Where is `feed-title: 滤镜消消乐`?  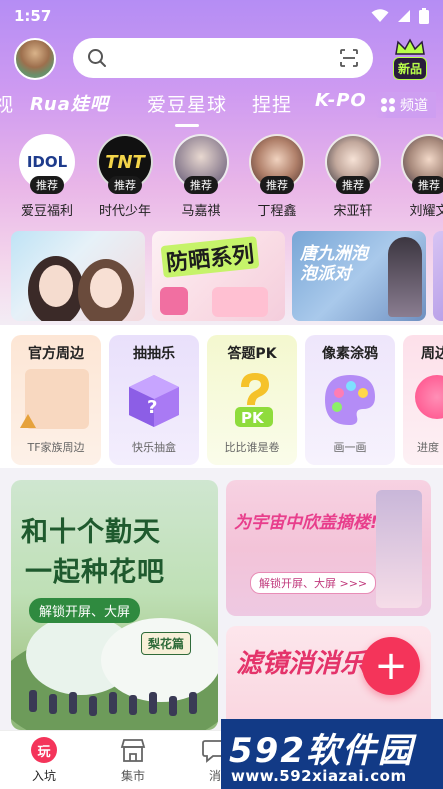 feed-title: 滤镜消消乐 is located at coordinates (301, 664).